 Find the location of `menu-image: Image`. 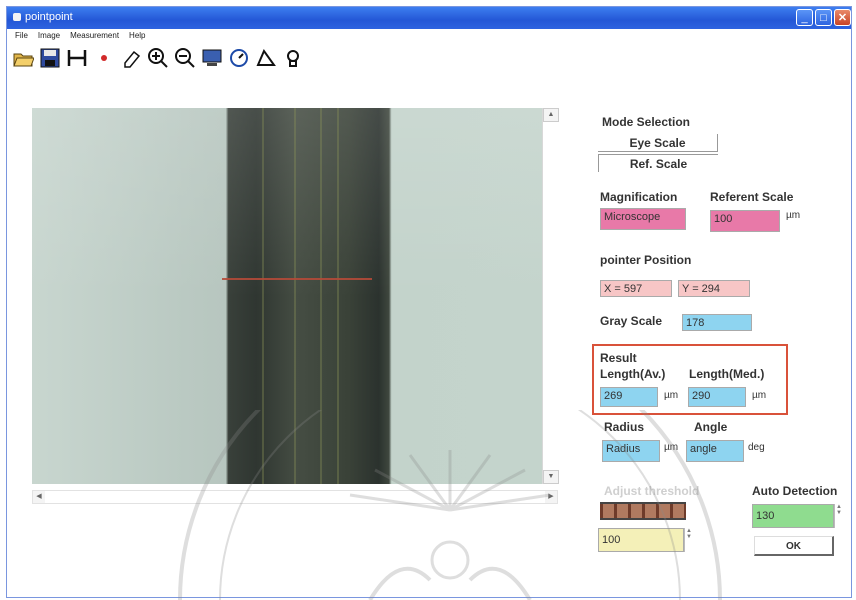

menu-image: Image is located at coordinates (49, 36).